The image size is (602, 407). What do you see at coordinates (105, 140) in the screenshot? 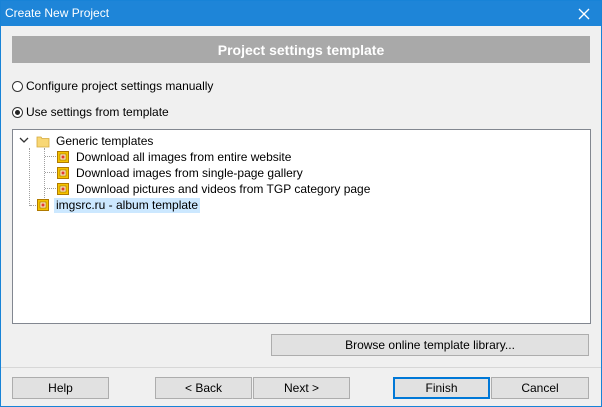
I see `tree-folder-label: Generic templates` at bounding box center [105, 140].